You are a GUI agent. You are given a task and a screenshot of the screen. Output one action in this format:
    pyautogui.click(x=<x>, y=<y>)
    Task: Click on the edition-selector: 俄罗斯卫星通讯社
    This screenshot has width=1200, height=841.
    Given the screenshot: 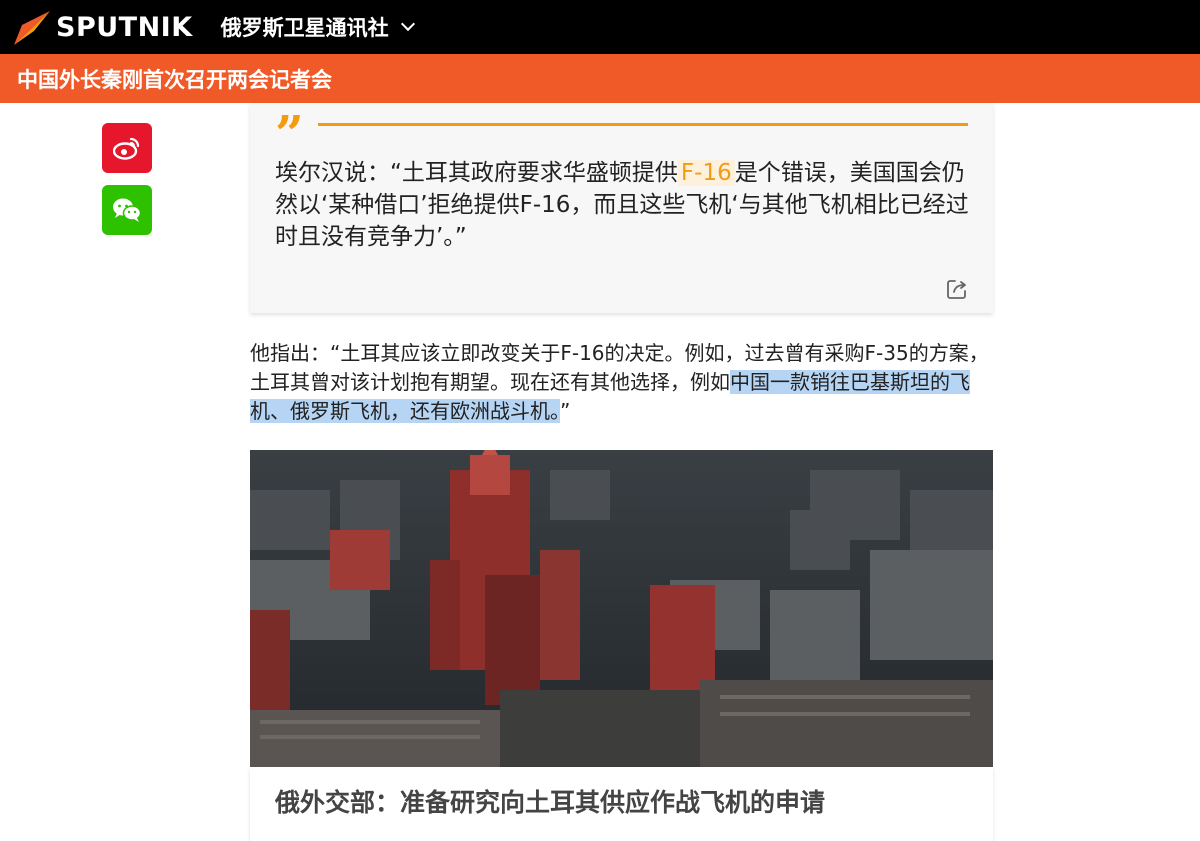 What is the action you would take?
    pyautogui.click(x=317, y=27)
    